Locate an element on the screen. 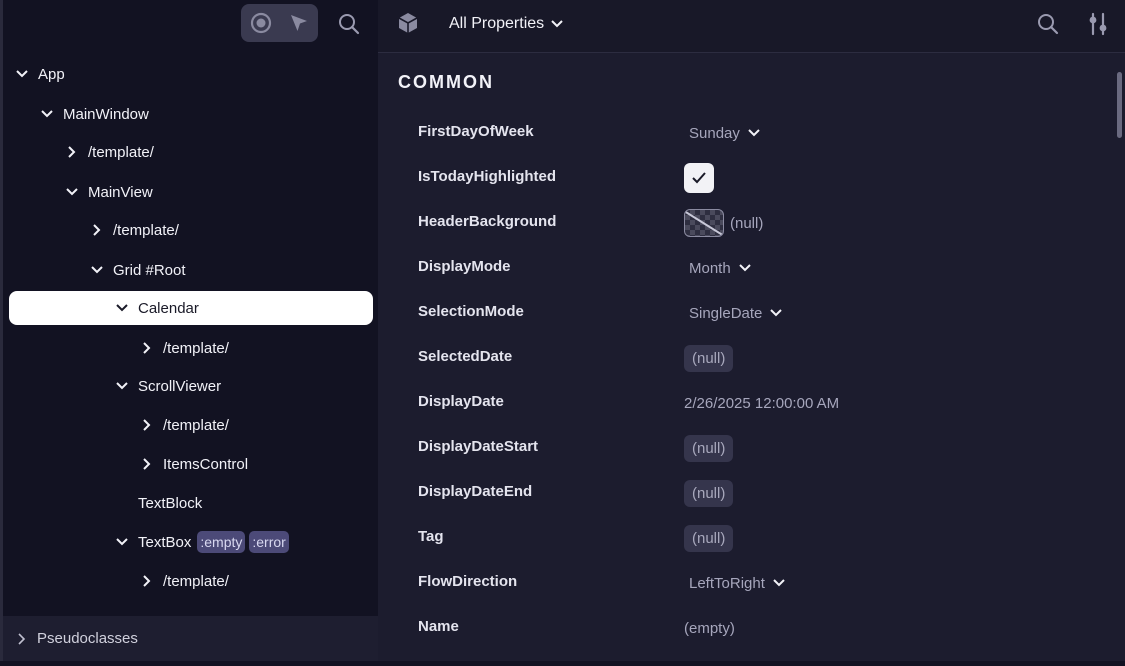 This screenshot has width=1125, height=666. target-icon is located at coordinates (261, 23).